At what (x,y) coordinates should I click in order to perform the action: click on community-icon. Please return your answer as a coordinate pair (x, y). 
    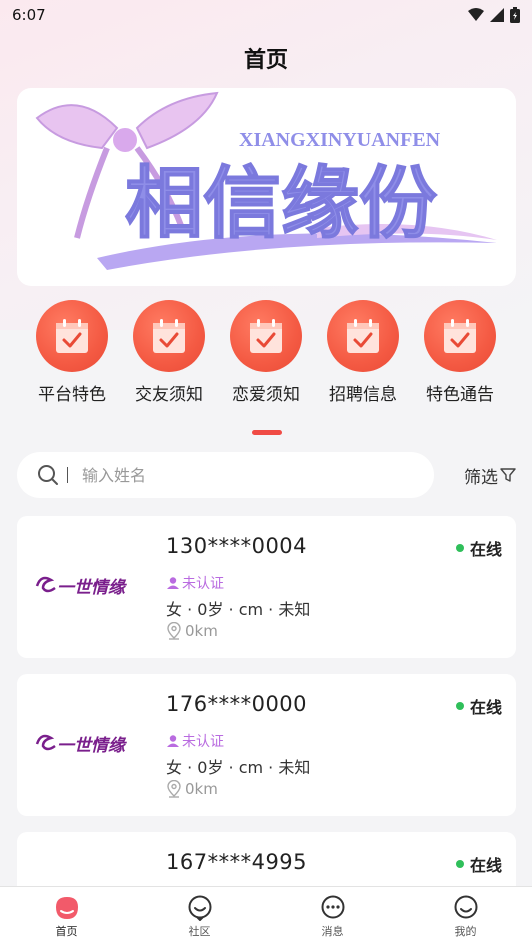
    Looking at the image, I should click on (199, 908).